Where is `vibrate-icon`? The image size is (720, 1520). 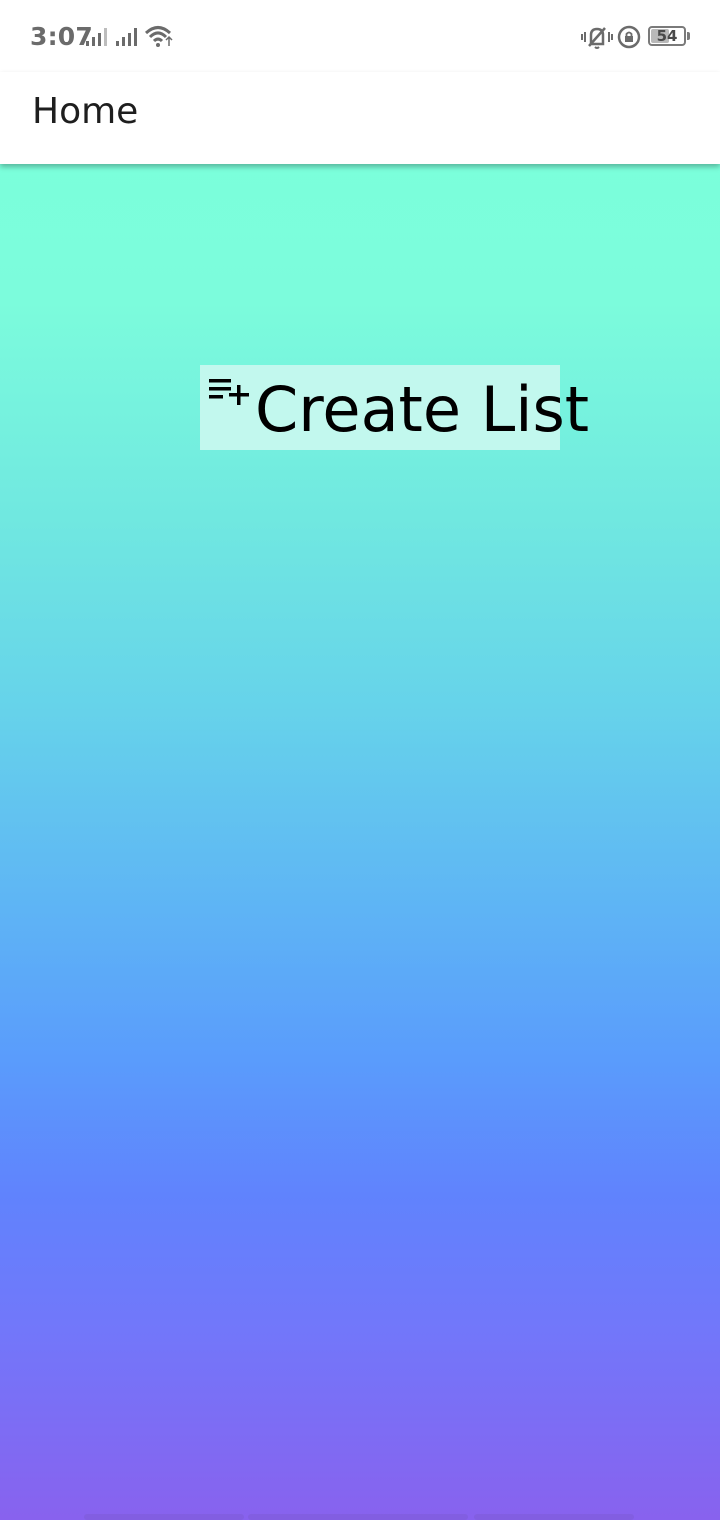 vibrate-icon is located at coordinates (597, 38).